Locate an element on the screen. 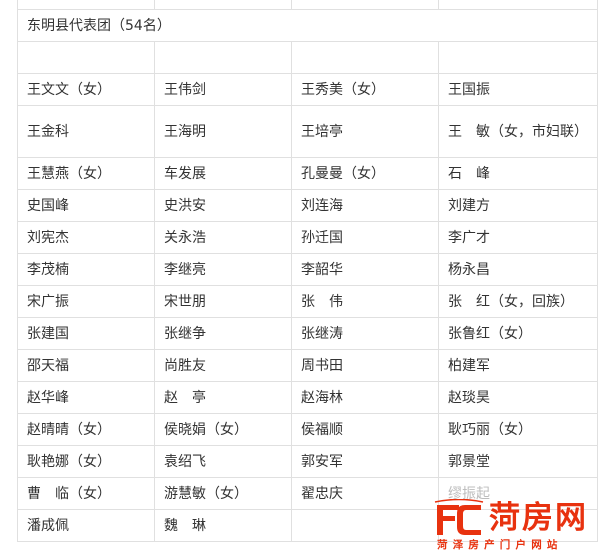 The width and height of the screenshot is (600, 555). table-row-blank is located at coordinates (307, 57).